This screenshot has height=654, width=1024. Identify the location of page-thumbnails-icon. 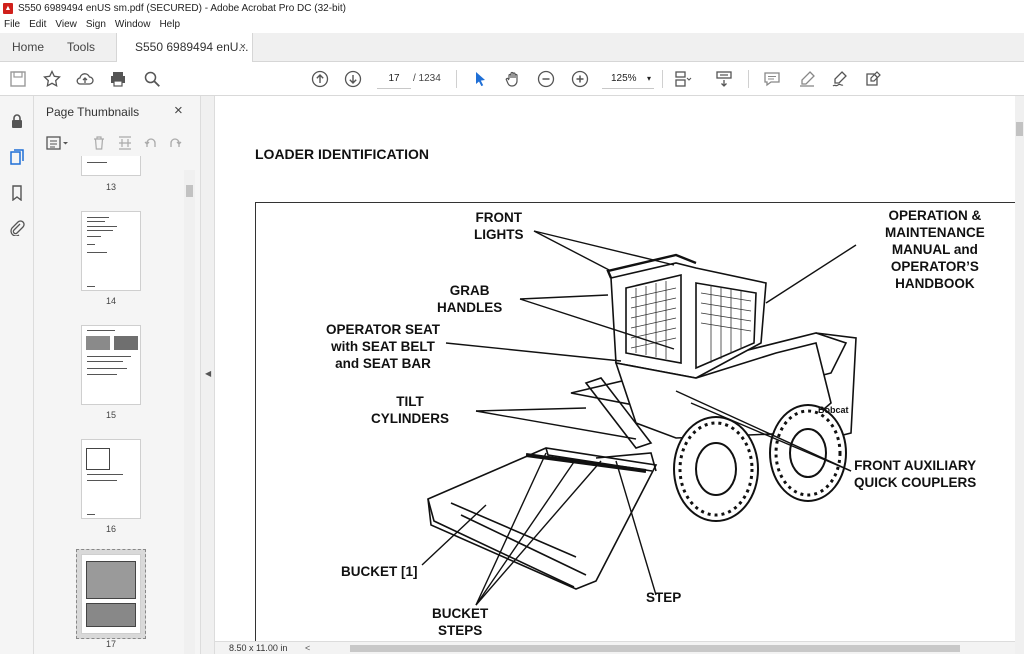
(17, 157).